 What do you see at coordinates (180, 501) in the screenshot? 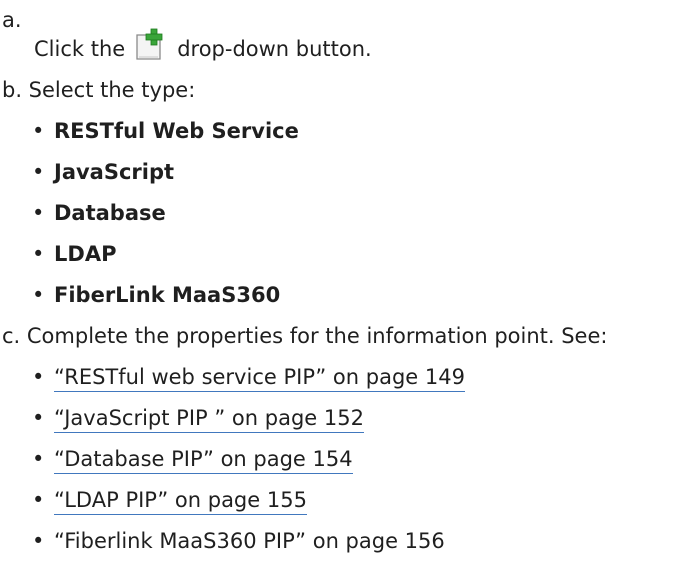
I see `link-ldap-pip: “LDAP PIP” on page 155` at bounding box center [180, 501].